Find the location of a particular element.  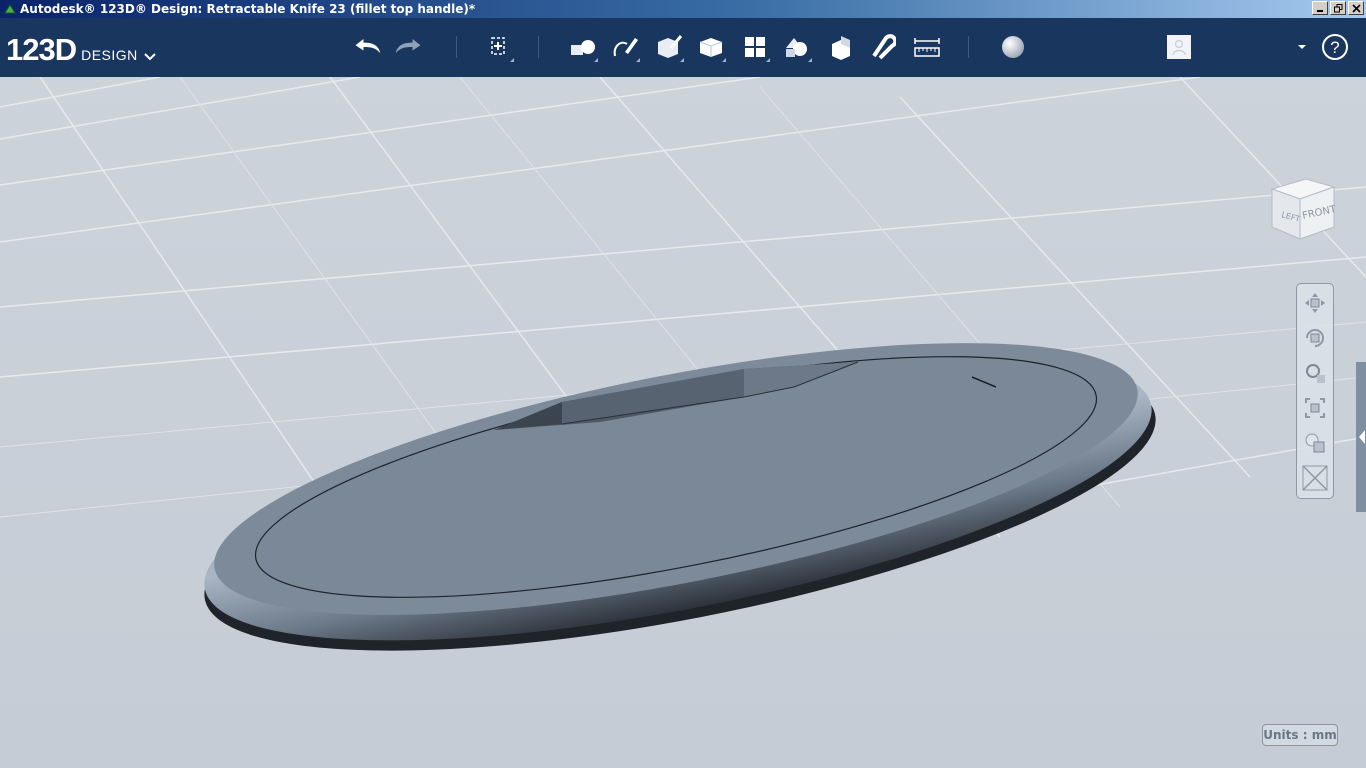

restore-button is located at coordinates (1338, 8).